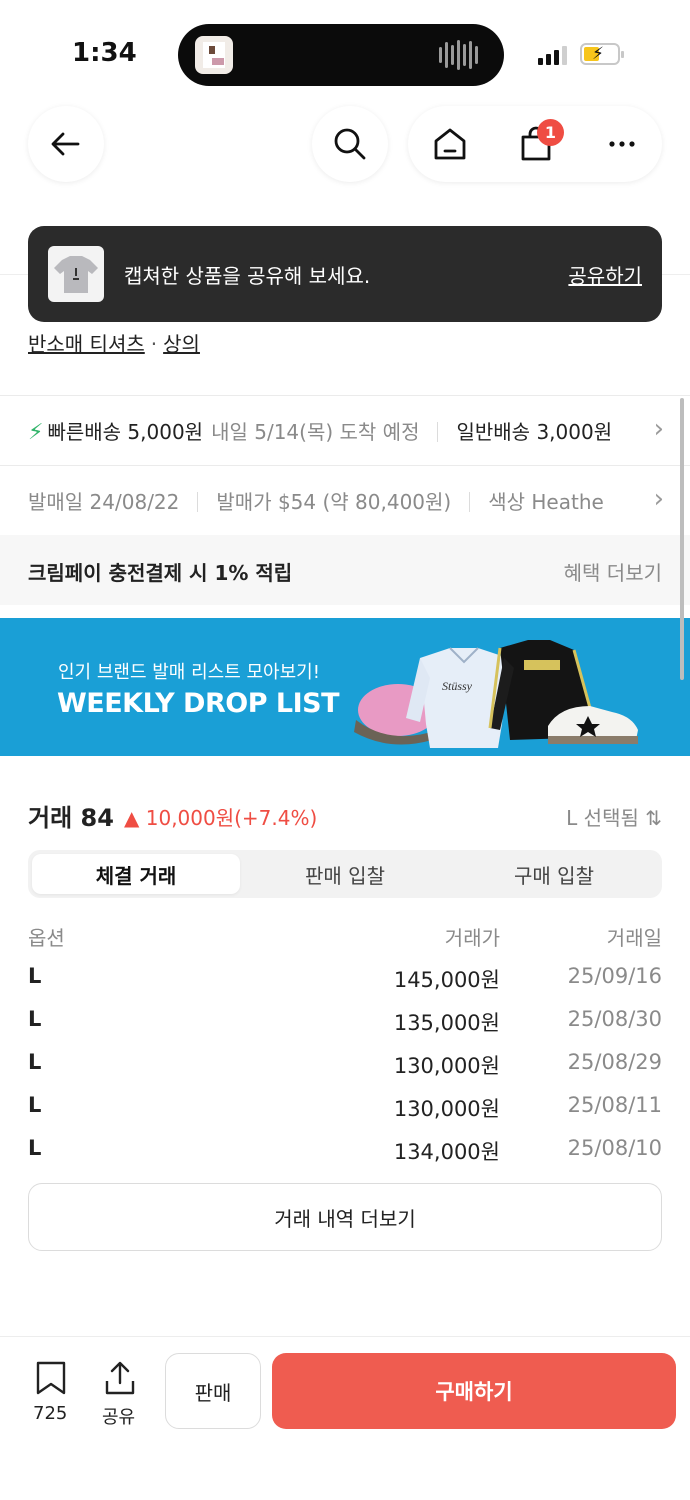  Describe the element at coordinates (247, 276) in the screenshot. I see `toast-message: 캡쳐한 상품을 공유해 보세요.` at that location.